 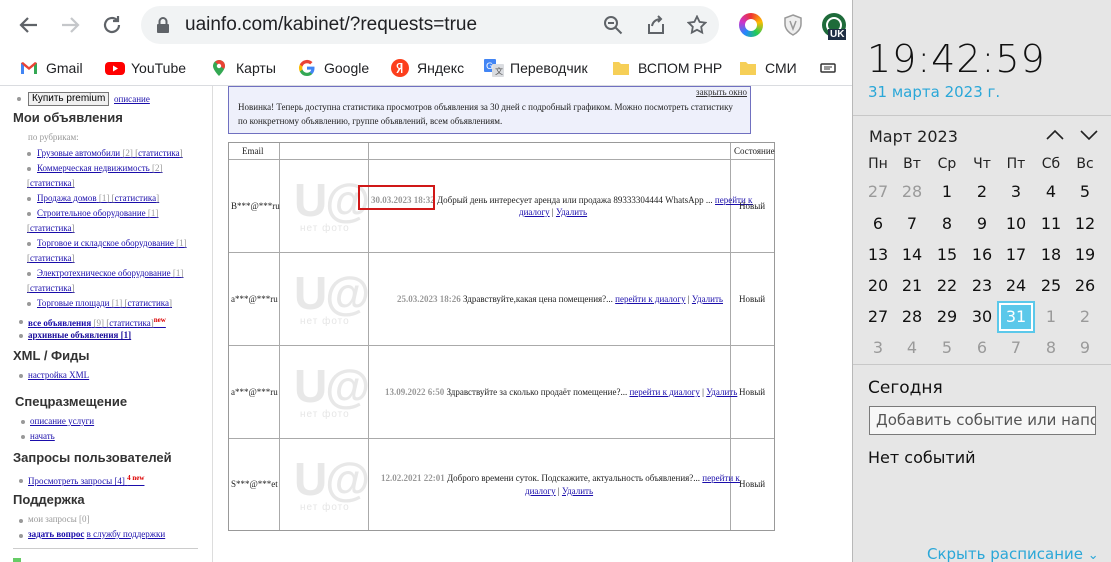 What do you see at coordinates (768, 68) in the screenshot?
I see `bookmark-folder-smi: СМИ` at bounding box center [768, 68].